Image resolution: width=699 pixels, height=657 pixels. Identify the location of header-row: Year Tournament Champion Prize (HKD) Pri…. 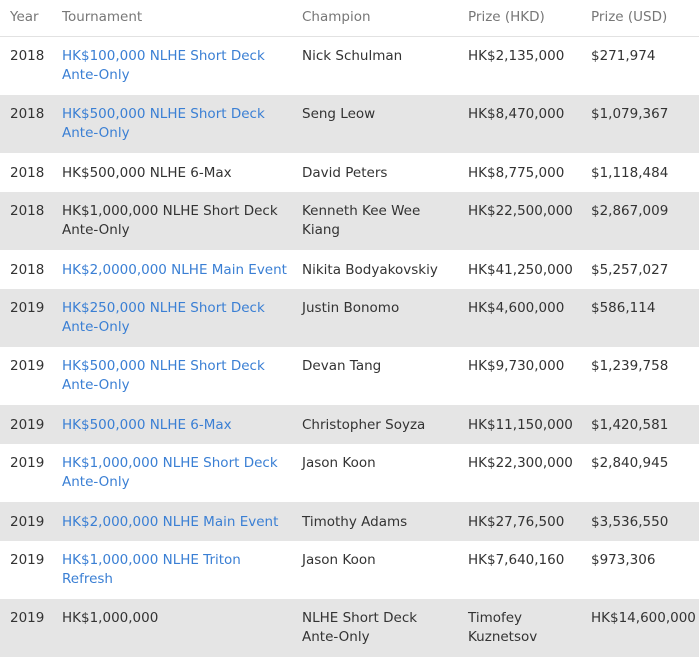
(349, 18).